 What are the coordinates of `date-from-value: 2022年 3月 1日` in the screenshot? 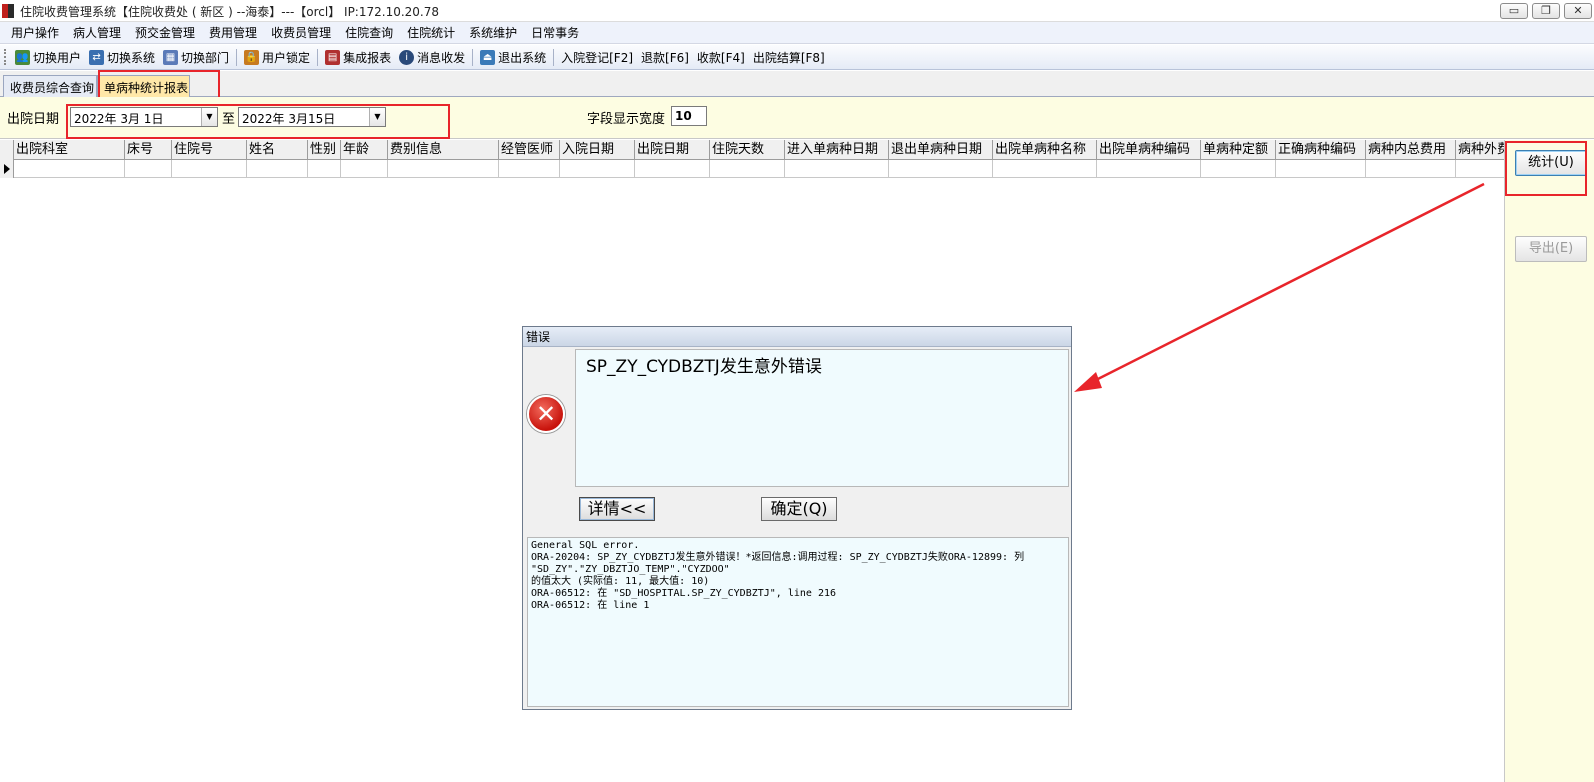 It's located at (119, 119).